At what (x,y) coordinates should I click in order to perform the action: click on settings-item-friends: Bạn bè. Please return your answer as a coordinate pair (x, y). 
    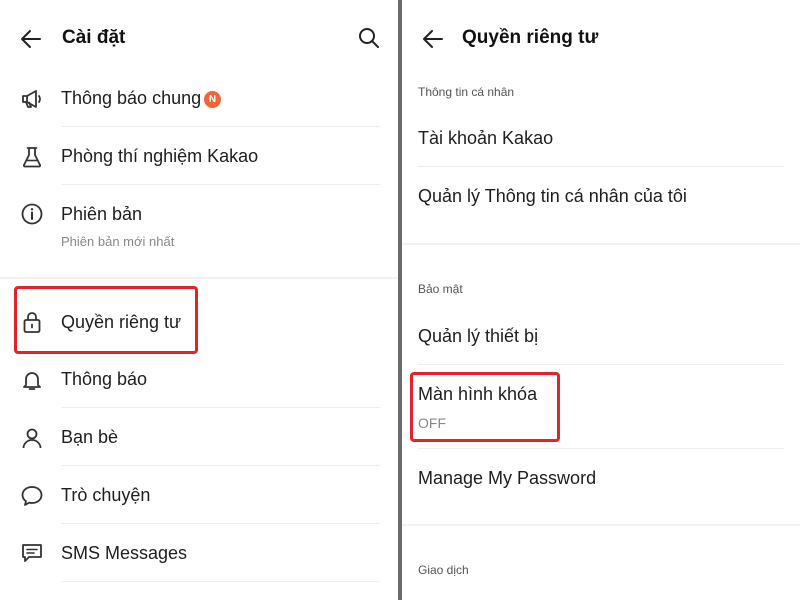
    Looking at the image, I should click on (199, 437).